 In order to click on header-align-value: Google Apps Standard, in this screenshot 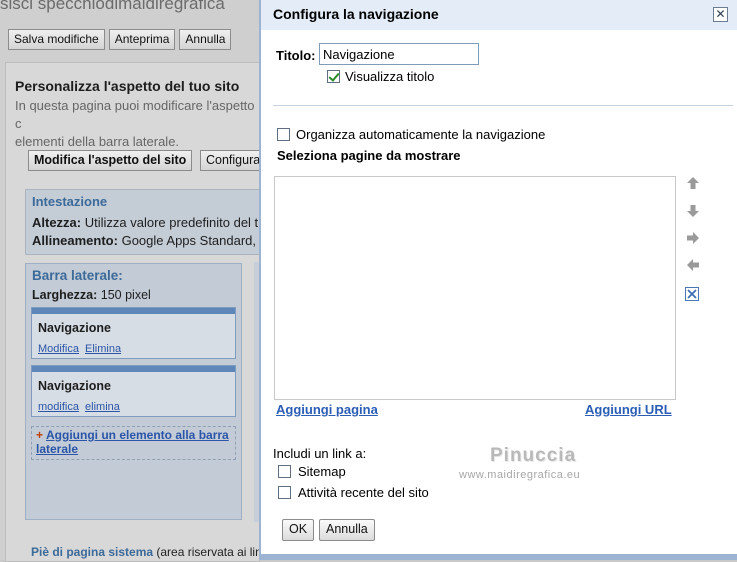, I will do `click(189, 240)`.